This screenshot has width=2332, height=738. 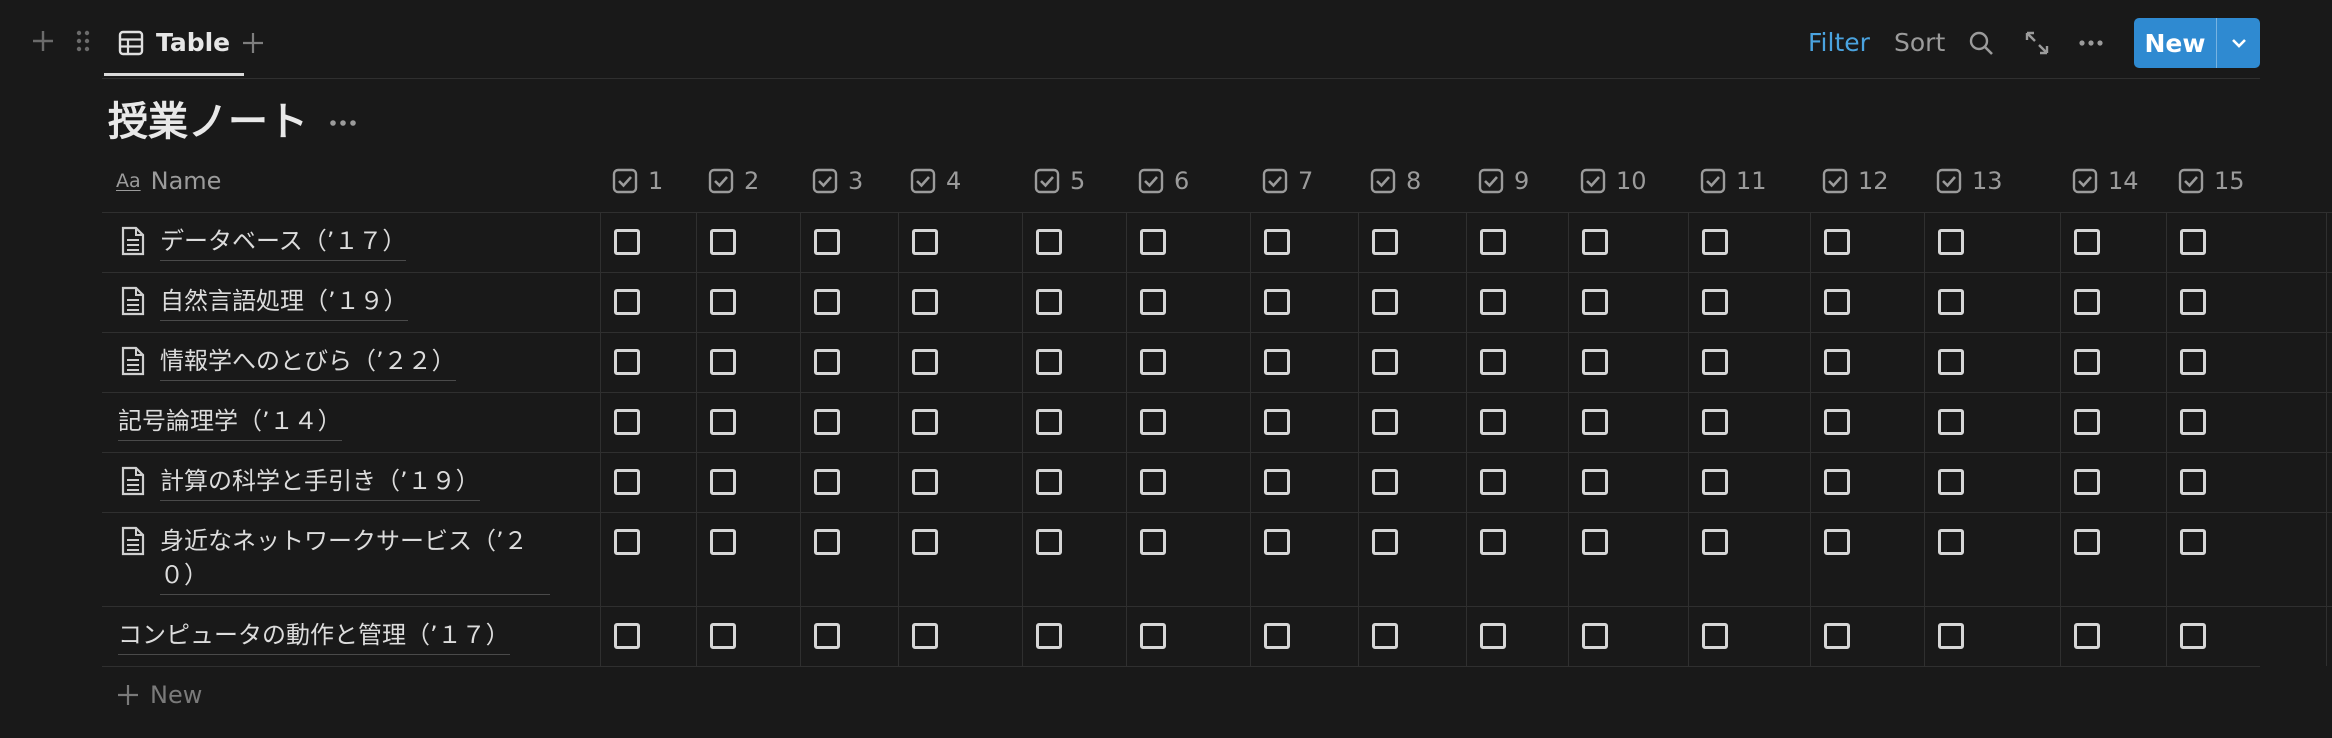 I want to click on column-header-2: 2, so click(x=733, y=181).